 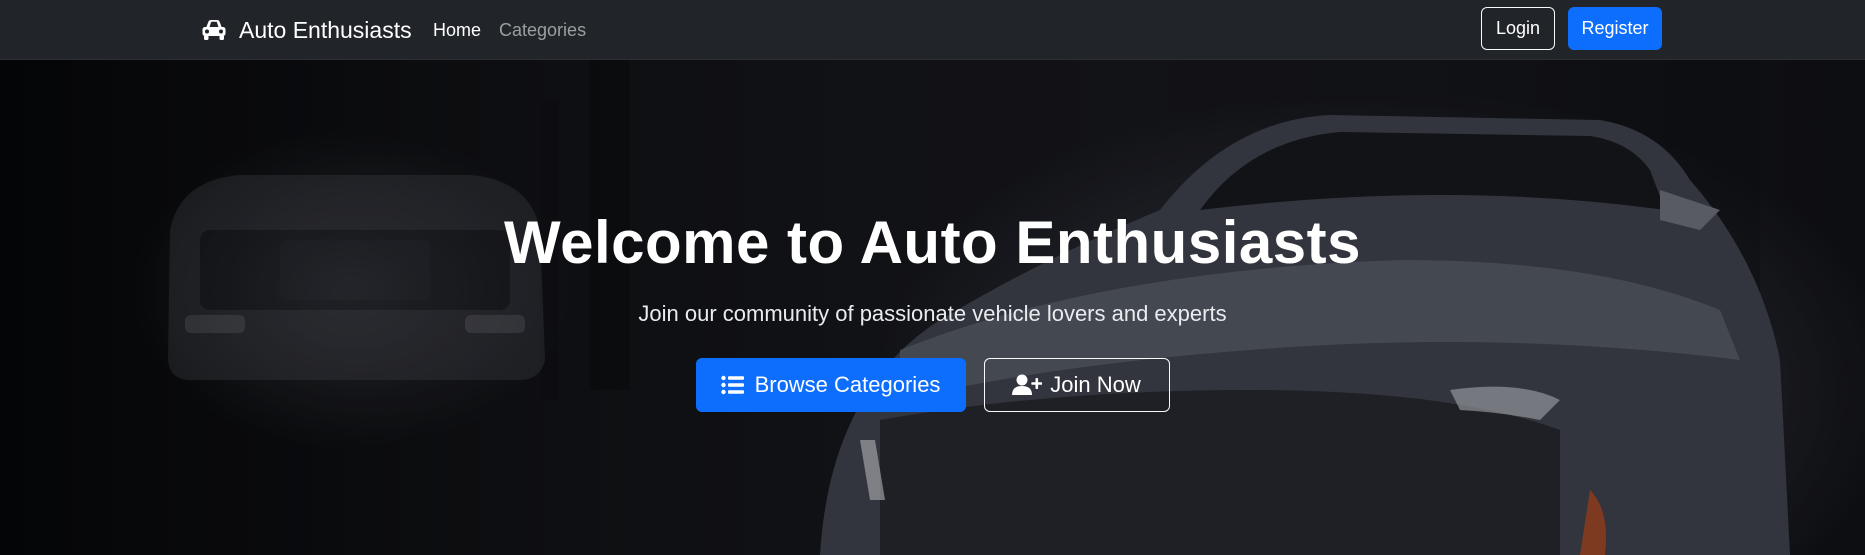 I want to click on nav-link-categories: Categories, so click(x=542, y=30).